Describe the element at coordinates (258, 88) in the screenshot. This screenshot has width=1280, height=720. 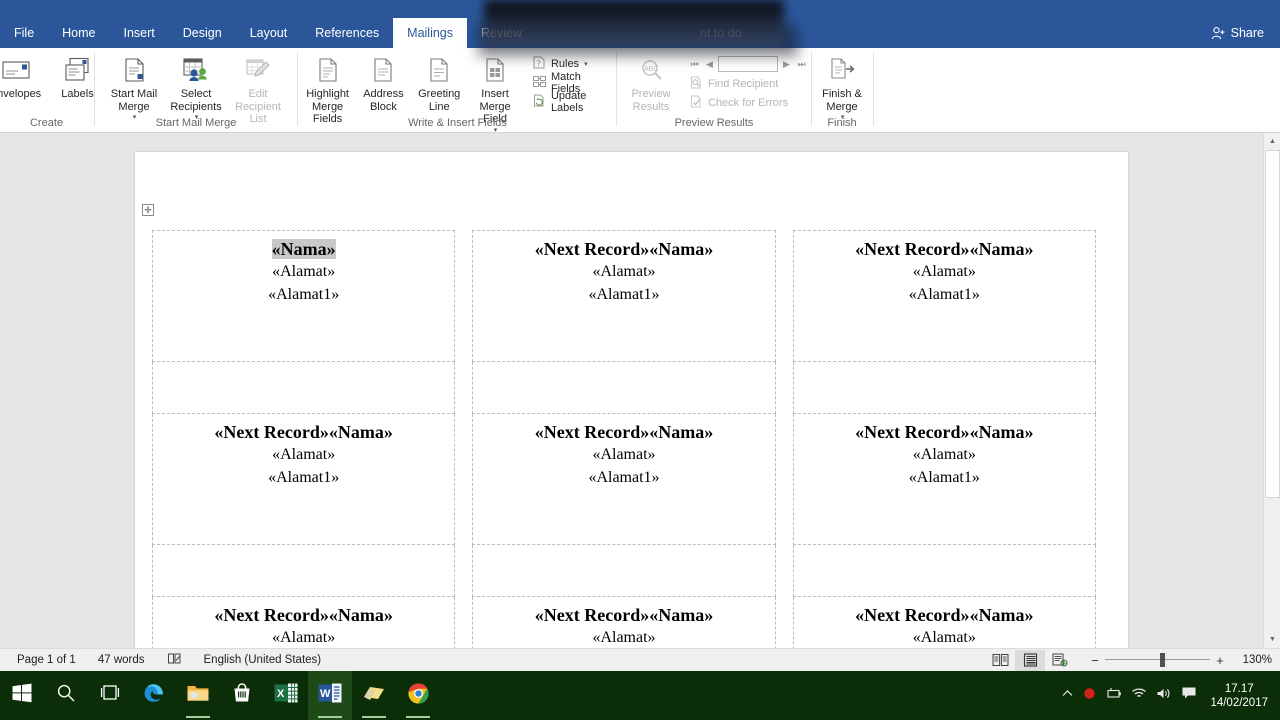
I see `edit-recipient-list-button: Edit Recipient List` at that location.